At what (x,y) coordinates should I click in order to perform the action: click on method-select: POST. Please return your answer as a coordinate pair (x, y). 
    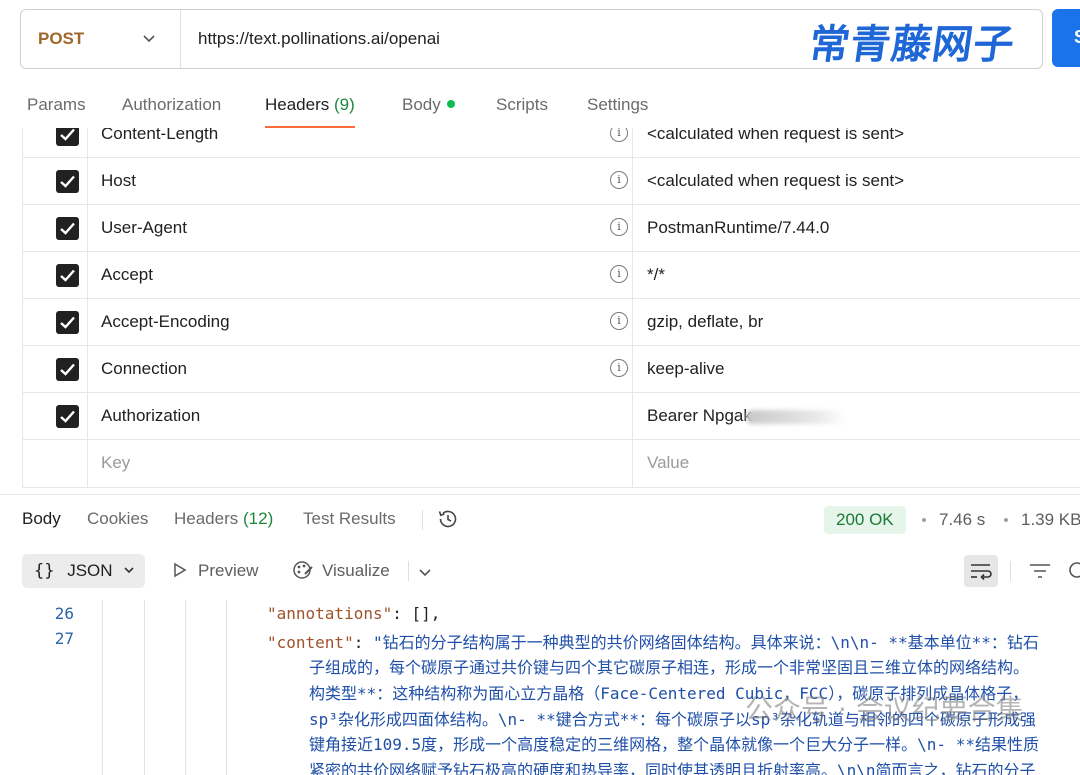
    Looking at the image, I should click on (101, 39).